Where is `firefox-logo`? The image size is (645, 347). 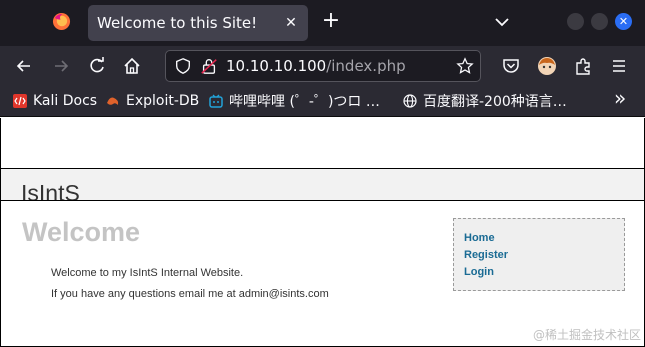
firefox-logo is located at coordinates (61, 21).